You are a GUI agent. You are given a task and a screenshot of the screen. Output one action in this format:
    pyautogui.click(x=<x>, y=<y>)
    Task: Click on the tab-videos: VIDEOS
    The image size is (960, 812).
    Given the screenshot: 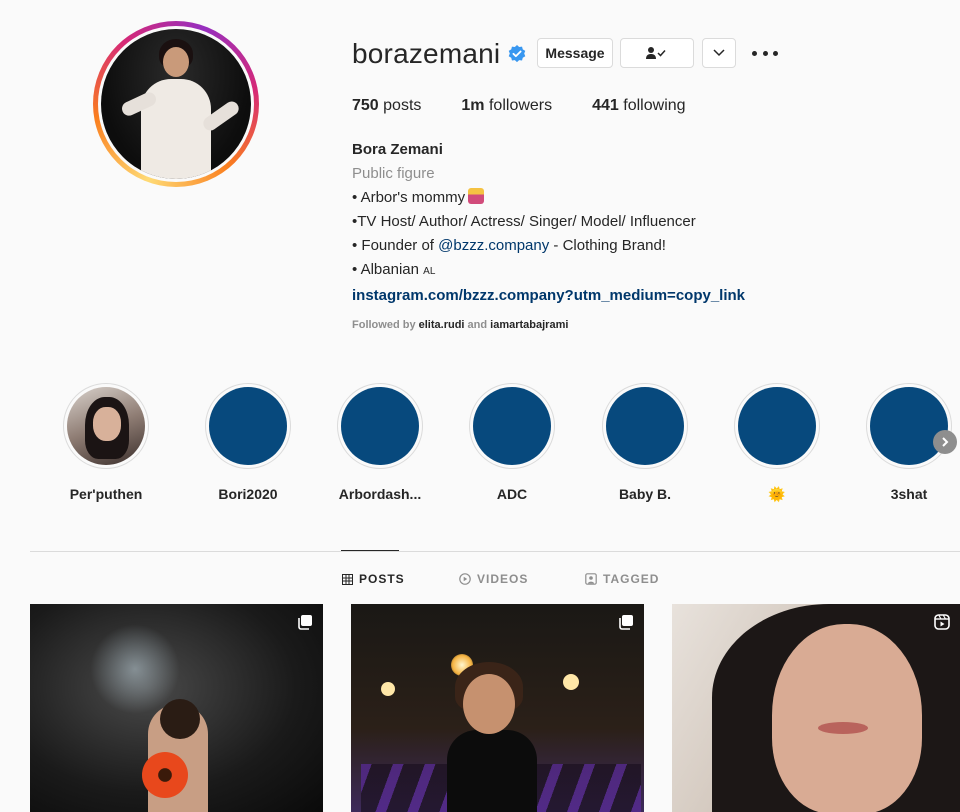 What is the action you would take?
    pyautogui.click(x=493, y=579)
    